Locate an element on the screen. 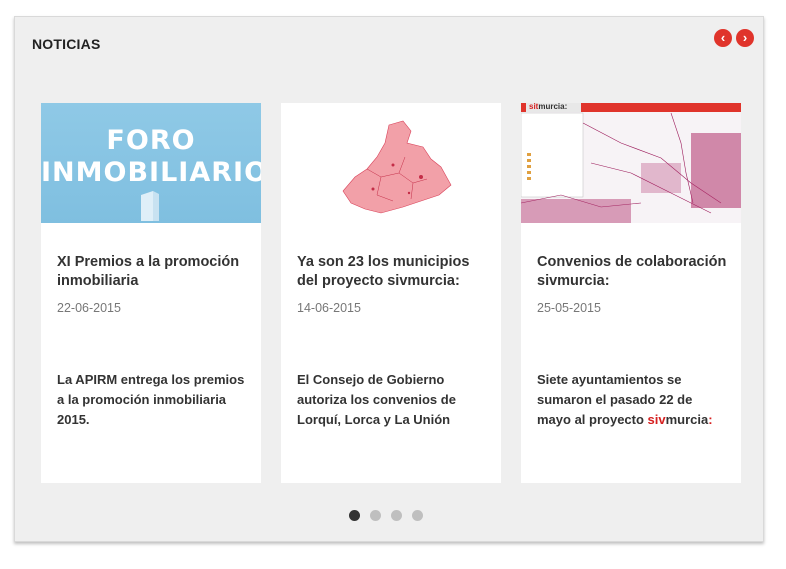  news-title: Convenios de colaboración sivmurcia: is located at coordinates (632, 272).